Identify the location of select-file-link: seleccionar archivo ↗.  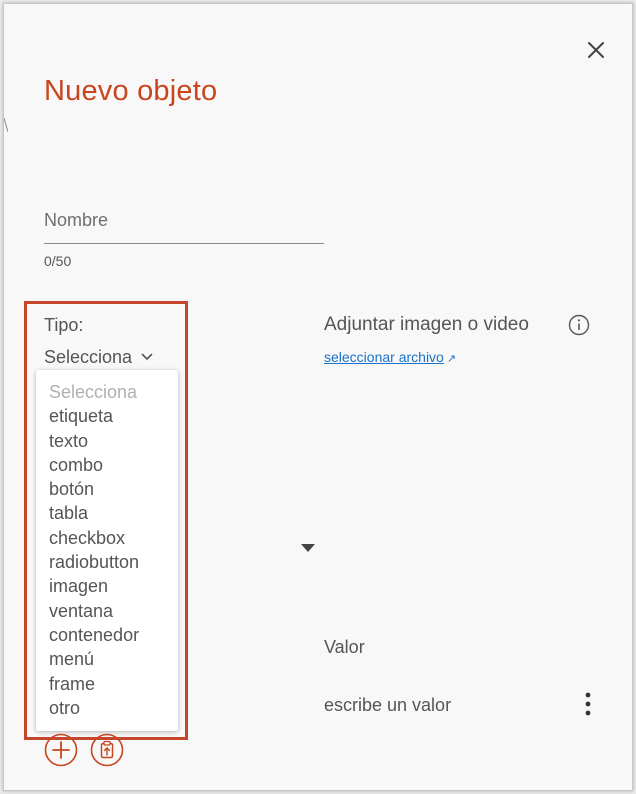
(390, 357).